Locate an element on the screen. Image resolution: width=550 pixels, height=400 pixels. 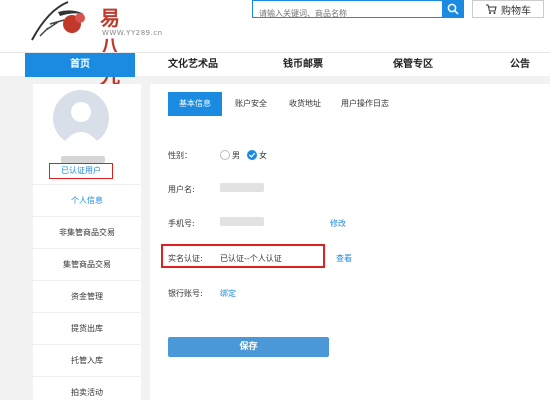
nav-custody-zone: 保管专区 is located at coordinates (413, 65).